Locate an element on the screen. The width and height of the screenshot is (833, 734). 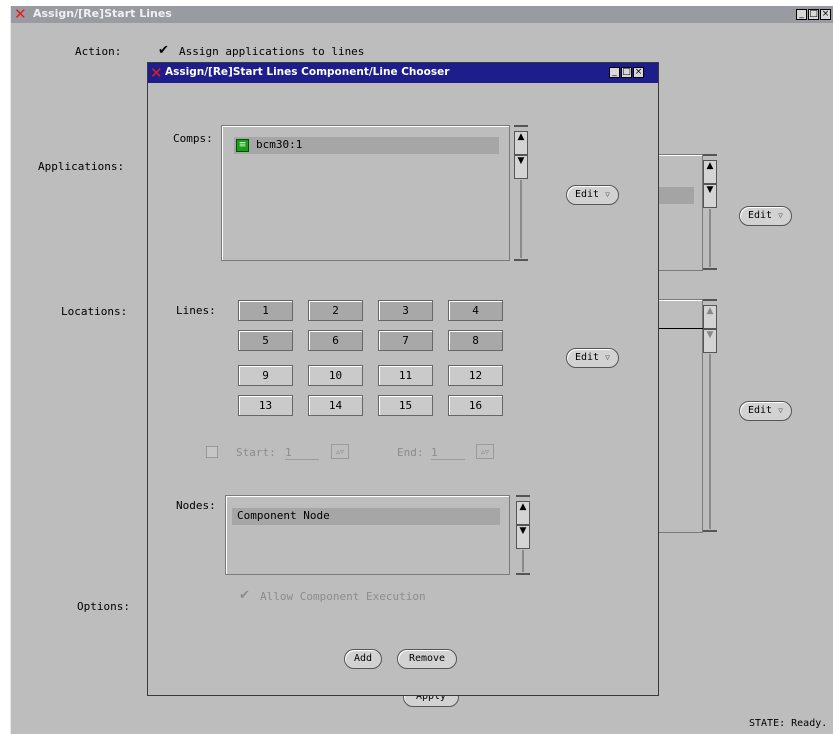
add-label: Add is located at coordinates (363, 658).